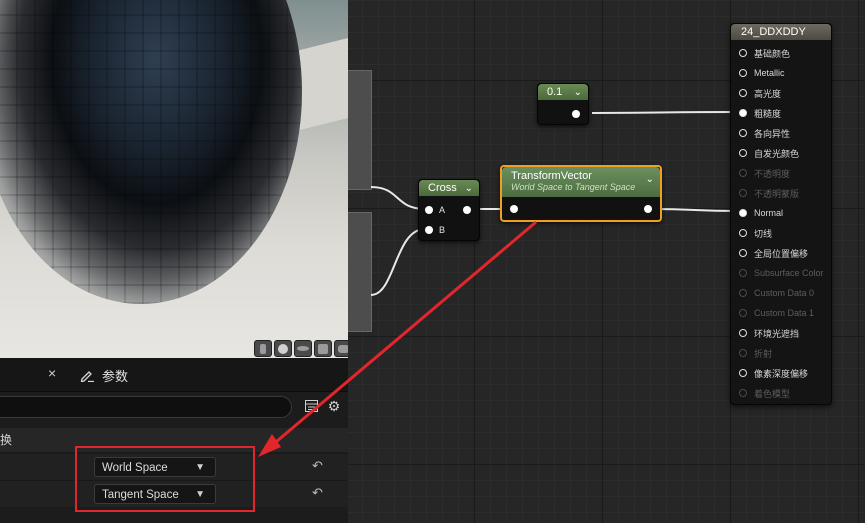 This screenshot has height=523, width=865. I want to click on result-pin-row: 自发光颜色, so click(769, 153).